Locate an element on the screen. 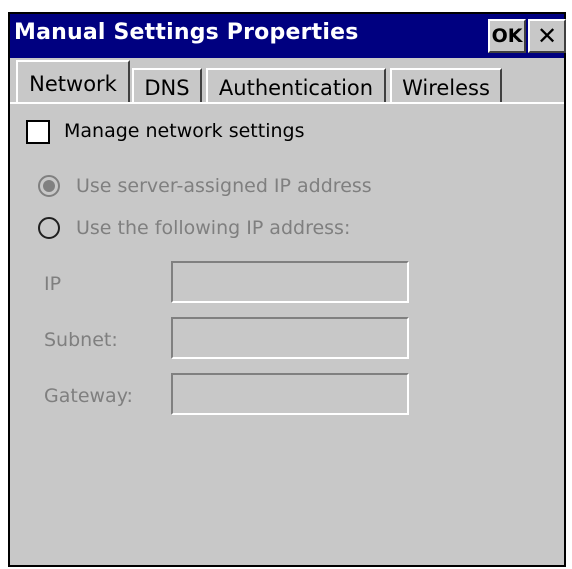 The height and width of the screenshot is (569, 572). tab-authentication: Authentication is located at coordinates (296, 86).